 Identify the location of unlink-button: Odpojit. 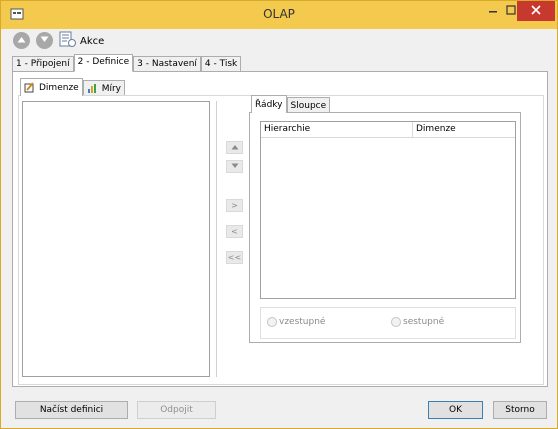
(176, 410).